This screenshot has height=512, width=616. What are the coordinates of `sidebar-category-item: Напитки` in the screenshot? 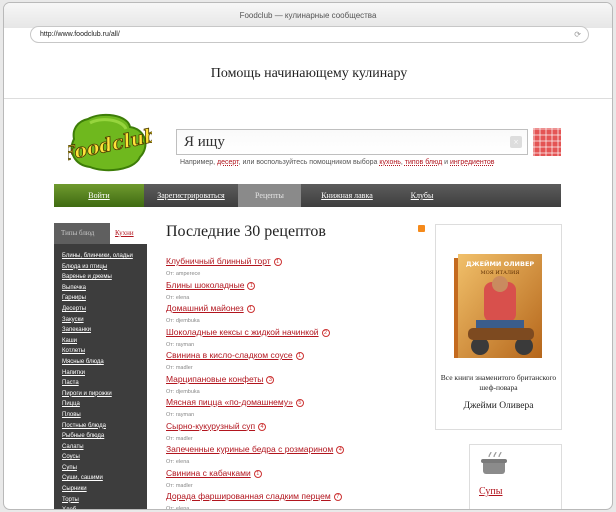 It's located at (104, 373).